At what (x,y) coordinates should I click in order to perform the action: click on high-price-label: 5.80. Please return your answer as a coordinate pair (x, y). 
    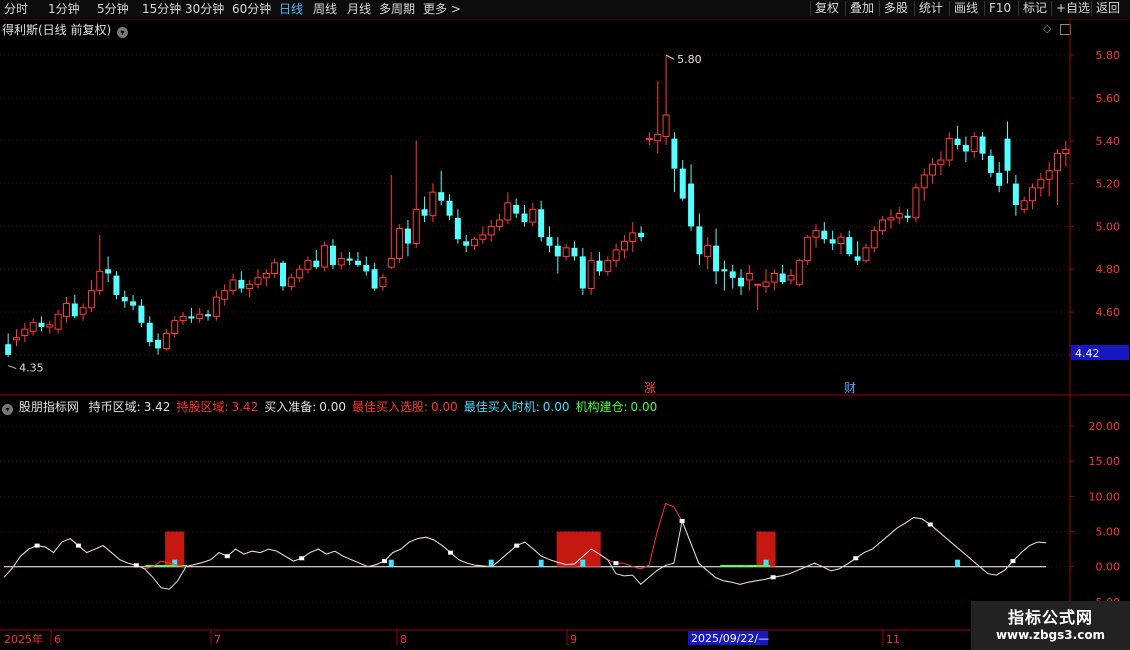
    Looking at the image, I should click on (689, 59).